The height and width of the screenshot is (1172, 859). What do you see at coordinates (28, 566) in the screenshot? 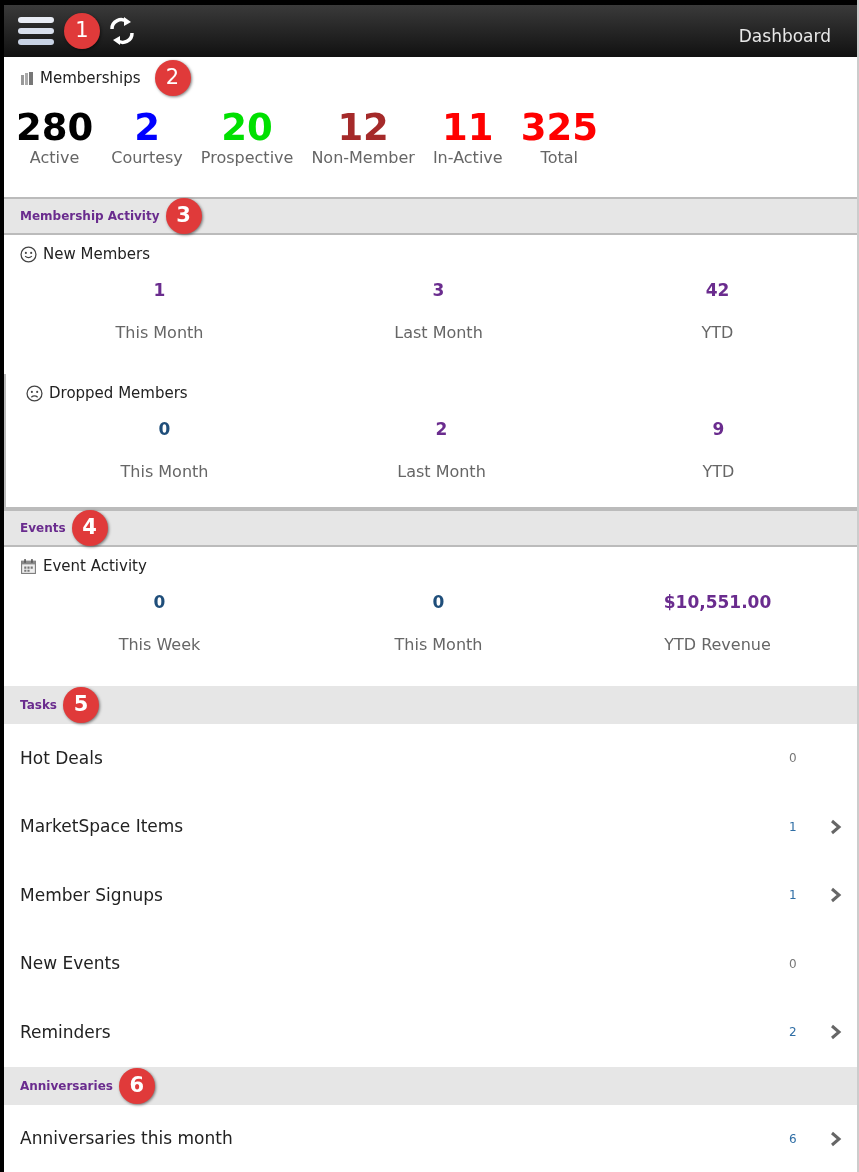
I see `calendar-icon` at bounding box center [28, 566].